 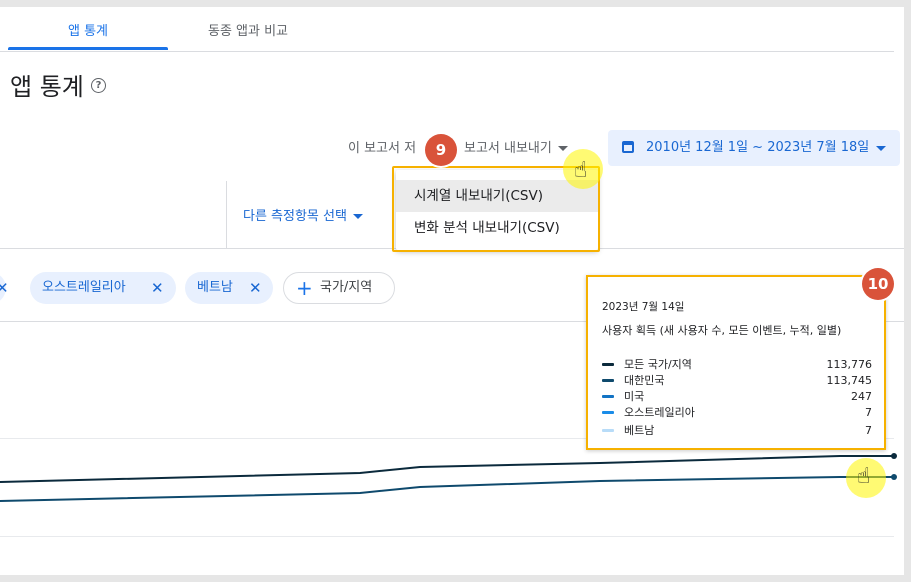 What do you see at coordinates (84, 287) in the screenshot?
I see `chip-label: 오스트레일리아` at bounding box center [84, 287].